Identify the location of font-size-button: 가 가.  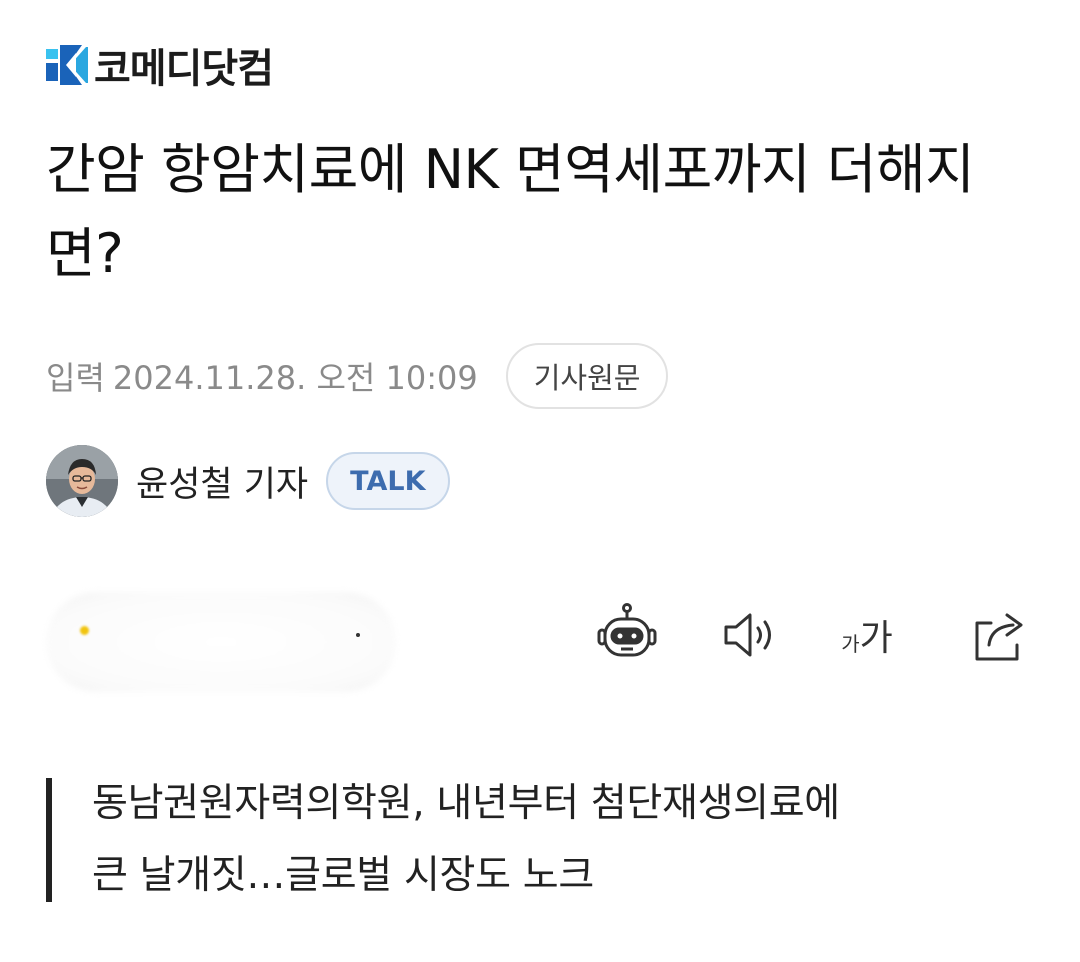
(867, 635).